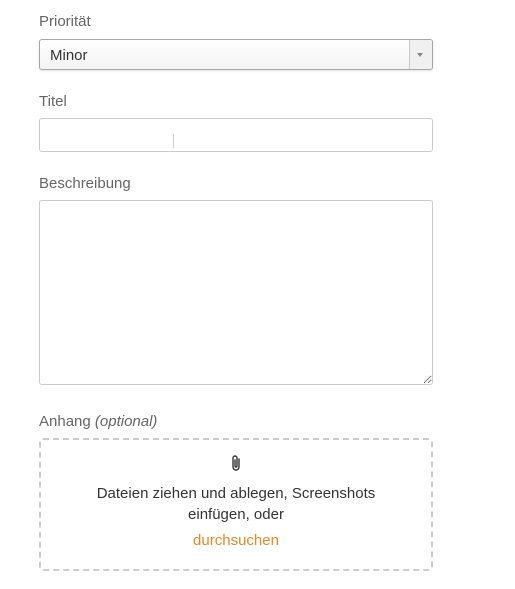  Describe the element at coordinates (85, 183) in the screenshot. I see `description-label: Beschreibung` at that location.